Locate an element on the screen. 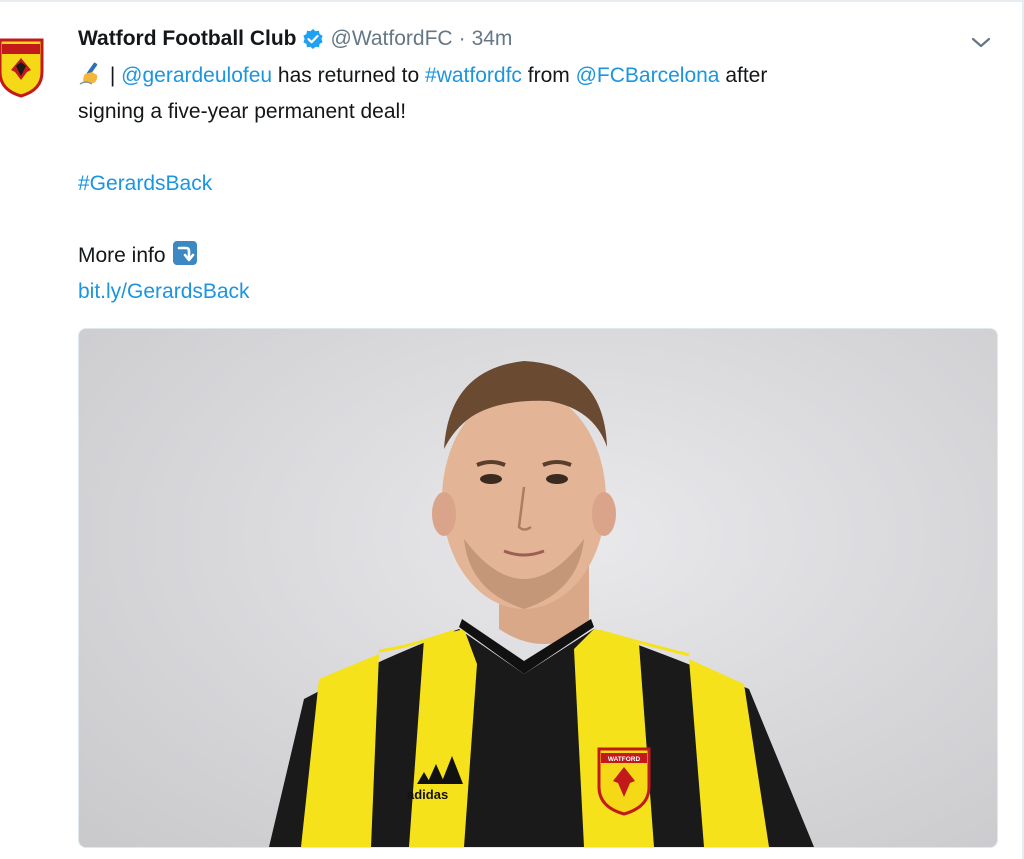 The height and width of the screenshot is (859, 1024). watford-crest-icon: WATFORD is located at coordinates (624, 781).